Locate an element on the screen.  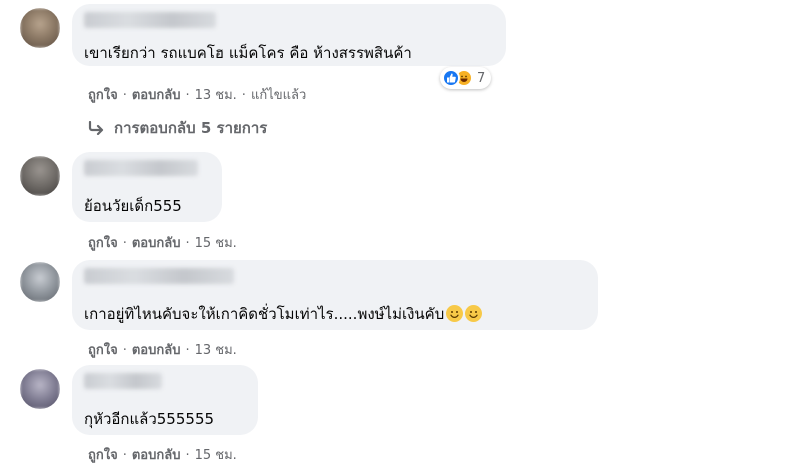
reaction-summary: 7 is located at coordinates (466, 78).